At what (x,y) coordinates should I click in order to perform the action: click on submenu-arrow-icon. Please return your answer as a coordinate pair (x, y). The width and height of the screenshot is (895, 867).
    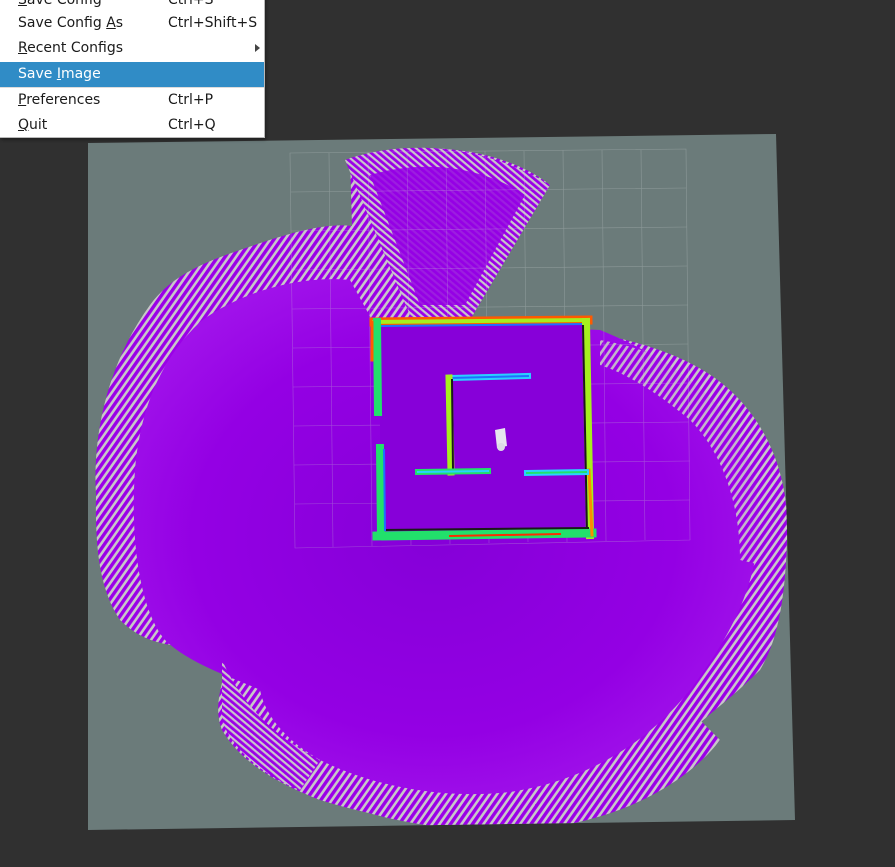
    Looking at the image, I should click on (257, 48).